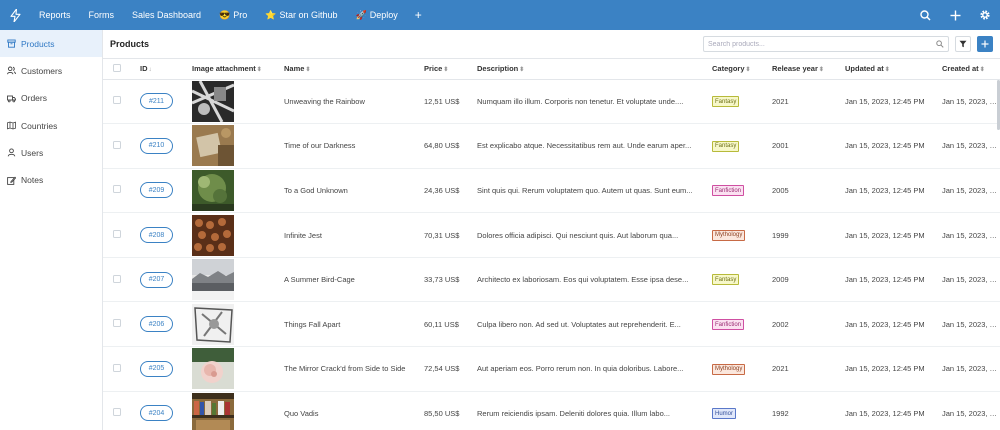  What do you see at coordinates (55, 15) in the screenshot?
I see `nav-reports: Reports` at bounding box center [55, 15].